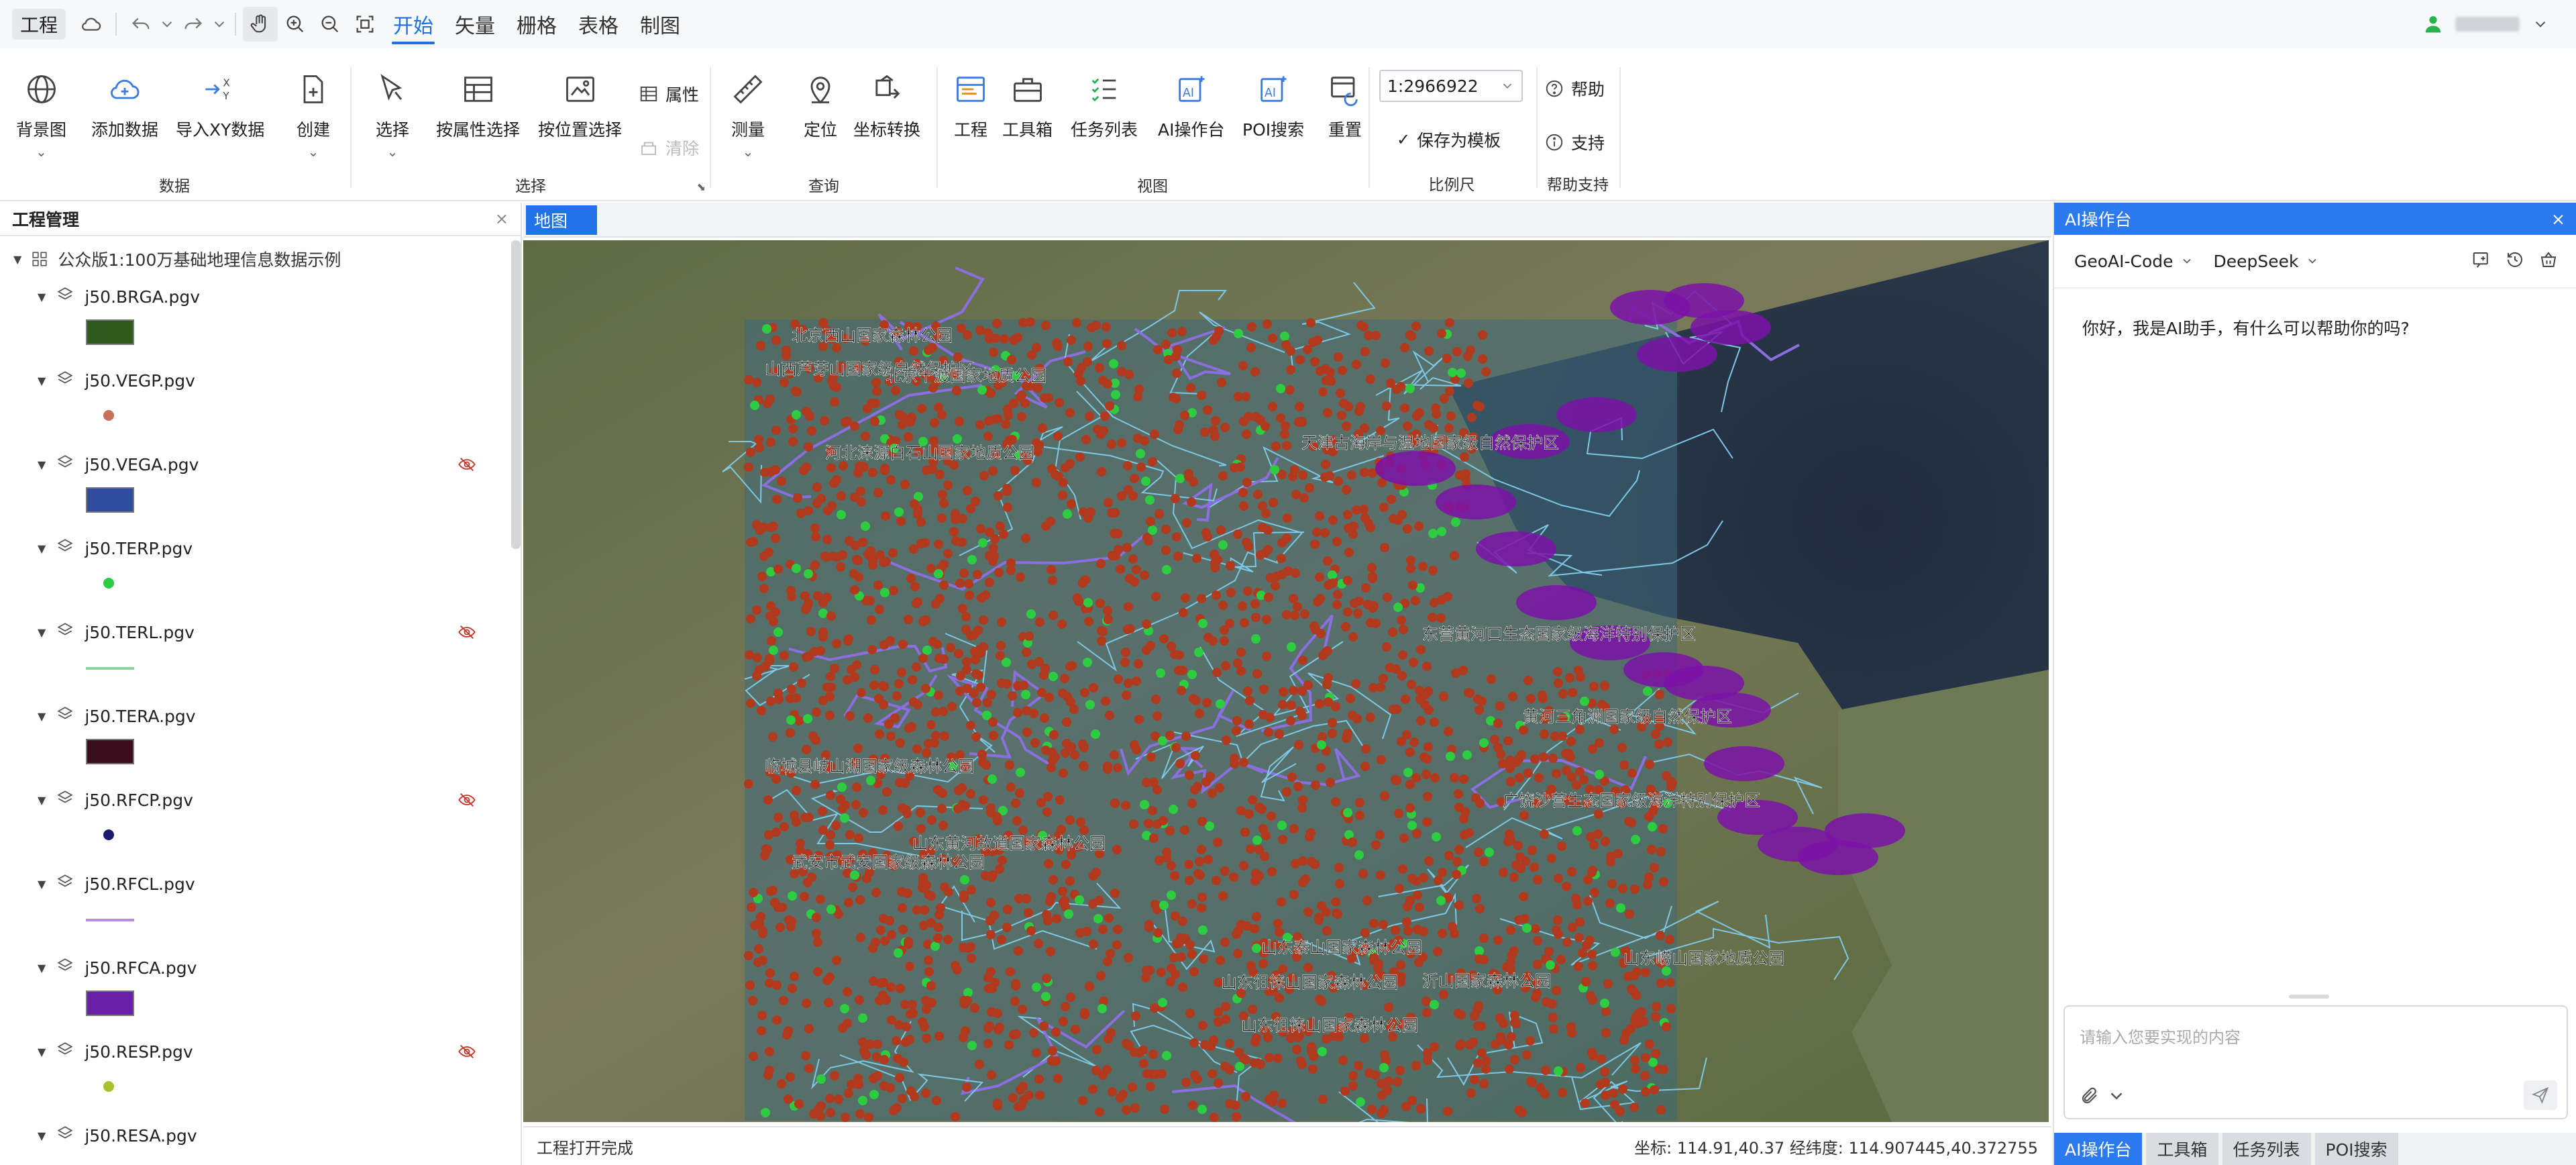 Image resolution: width=2576 pixels, height=1165 pixels. What do you see at coordinates (41, 108) in the screenshot?
I see `basemap-button: 背景图 ⌄` at bounding box center [41, 108].